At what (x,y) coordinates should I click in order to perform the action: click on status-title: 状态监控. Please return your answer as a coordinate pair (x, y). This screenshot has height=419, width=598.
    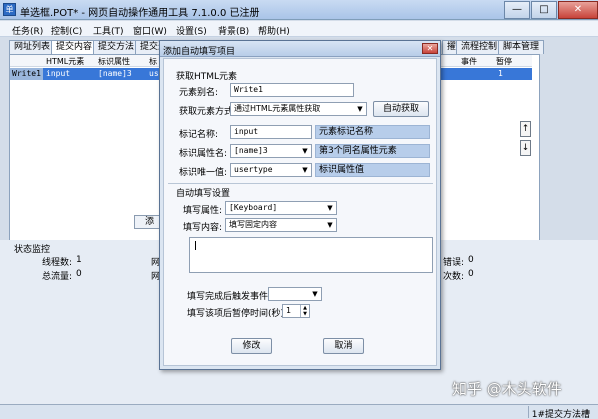
    Looking at the image, I should click on (32, 250).